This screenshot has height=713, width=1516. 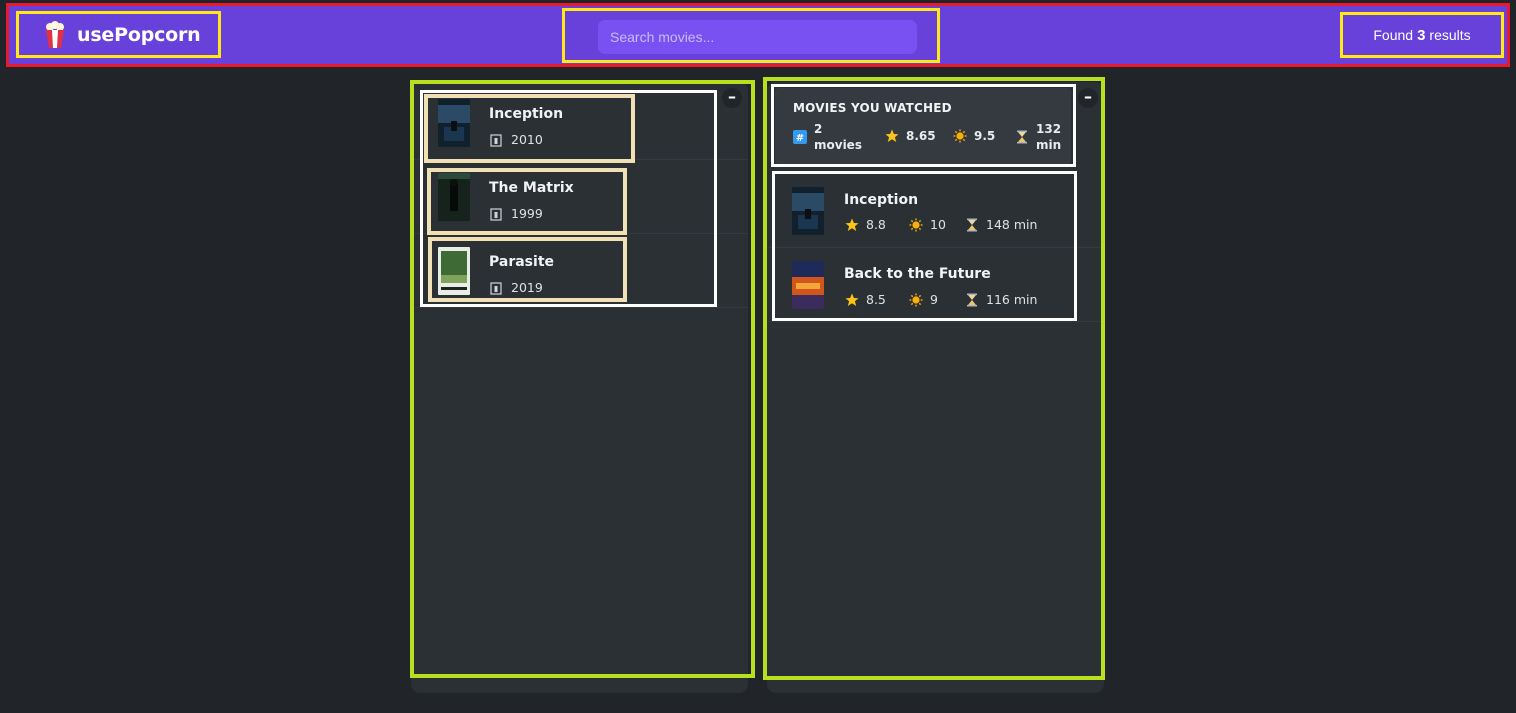 I want to click on year-text: 1999, so click(x=527, y=213).